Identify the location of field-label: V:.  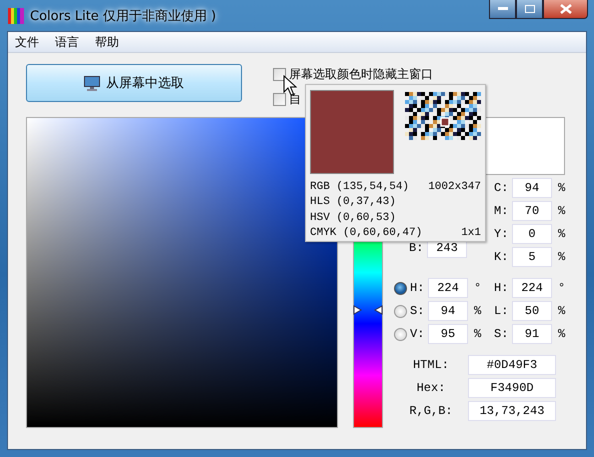
(418, 334).